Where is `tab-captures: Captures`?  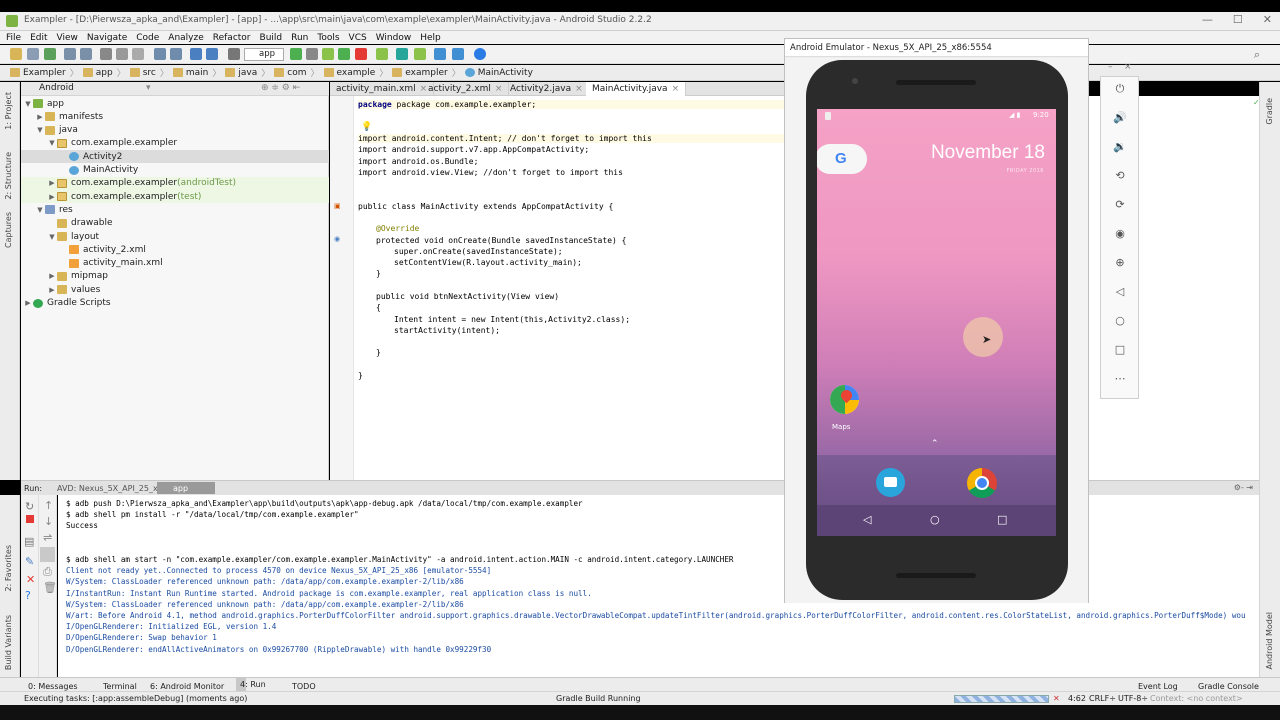 tab-captures: Captures is located at coordinates (8, 230).